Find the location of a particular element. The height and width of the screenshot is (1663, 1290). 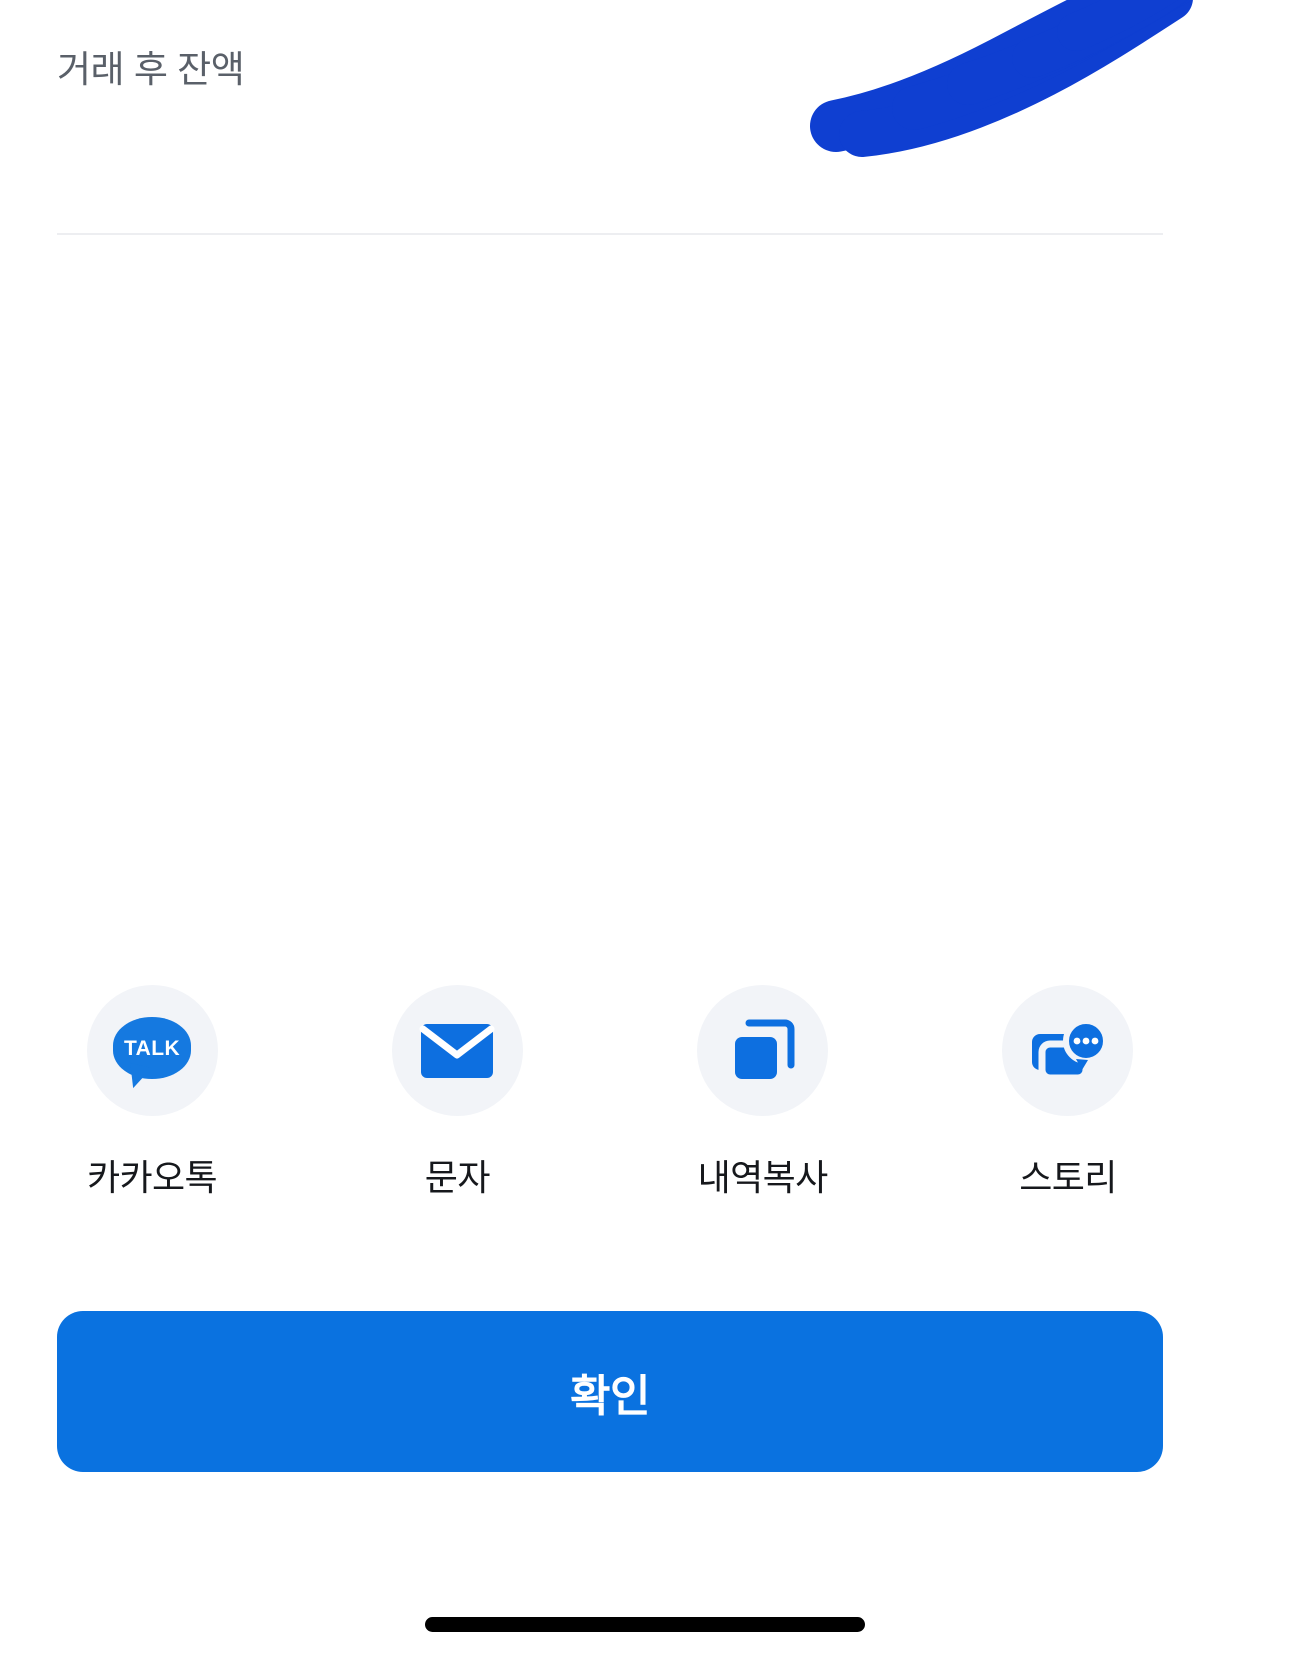

kakaotalk-bubble-icon: TALK is located at coordinates (152, 1053).